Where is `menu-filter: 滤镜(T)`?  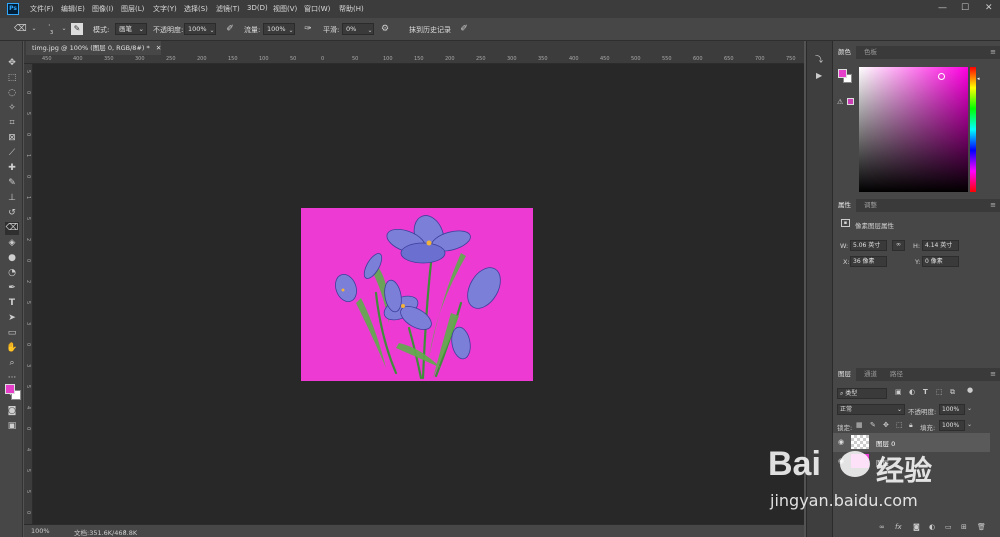
menu-filter: 滤镜(T) is located at coordinates (228, 9).